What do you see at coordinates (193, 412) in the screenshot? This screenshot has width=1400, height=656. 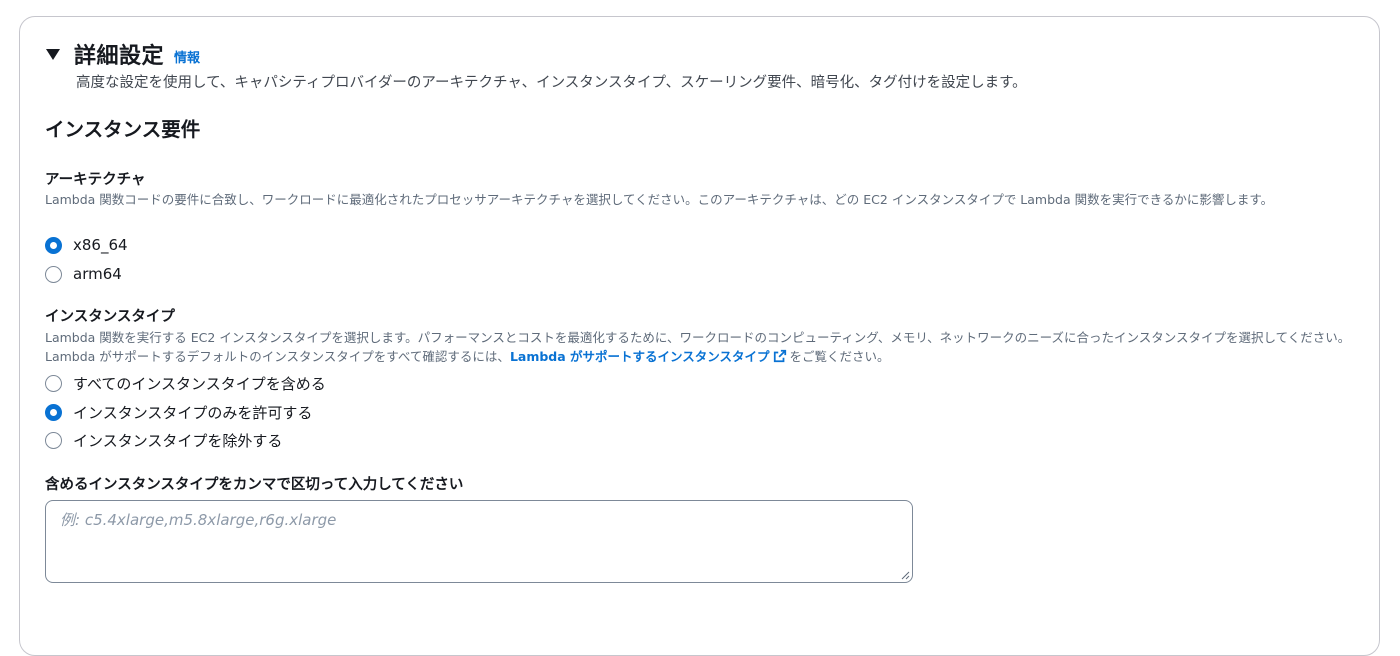 I see `radio-label: インスタンスタイプのみを許可する` at bounding box center [193, 412].